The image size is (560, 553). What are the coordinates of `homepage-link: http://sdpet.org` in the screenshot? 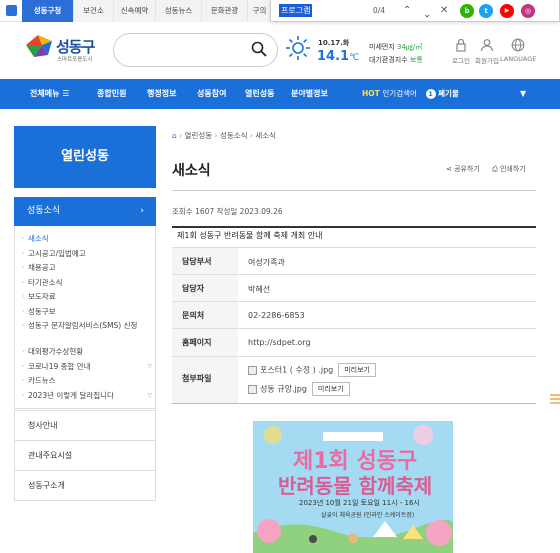 It's located at (279, 342).